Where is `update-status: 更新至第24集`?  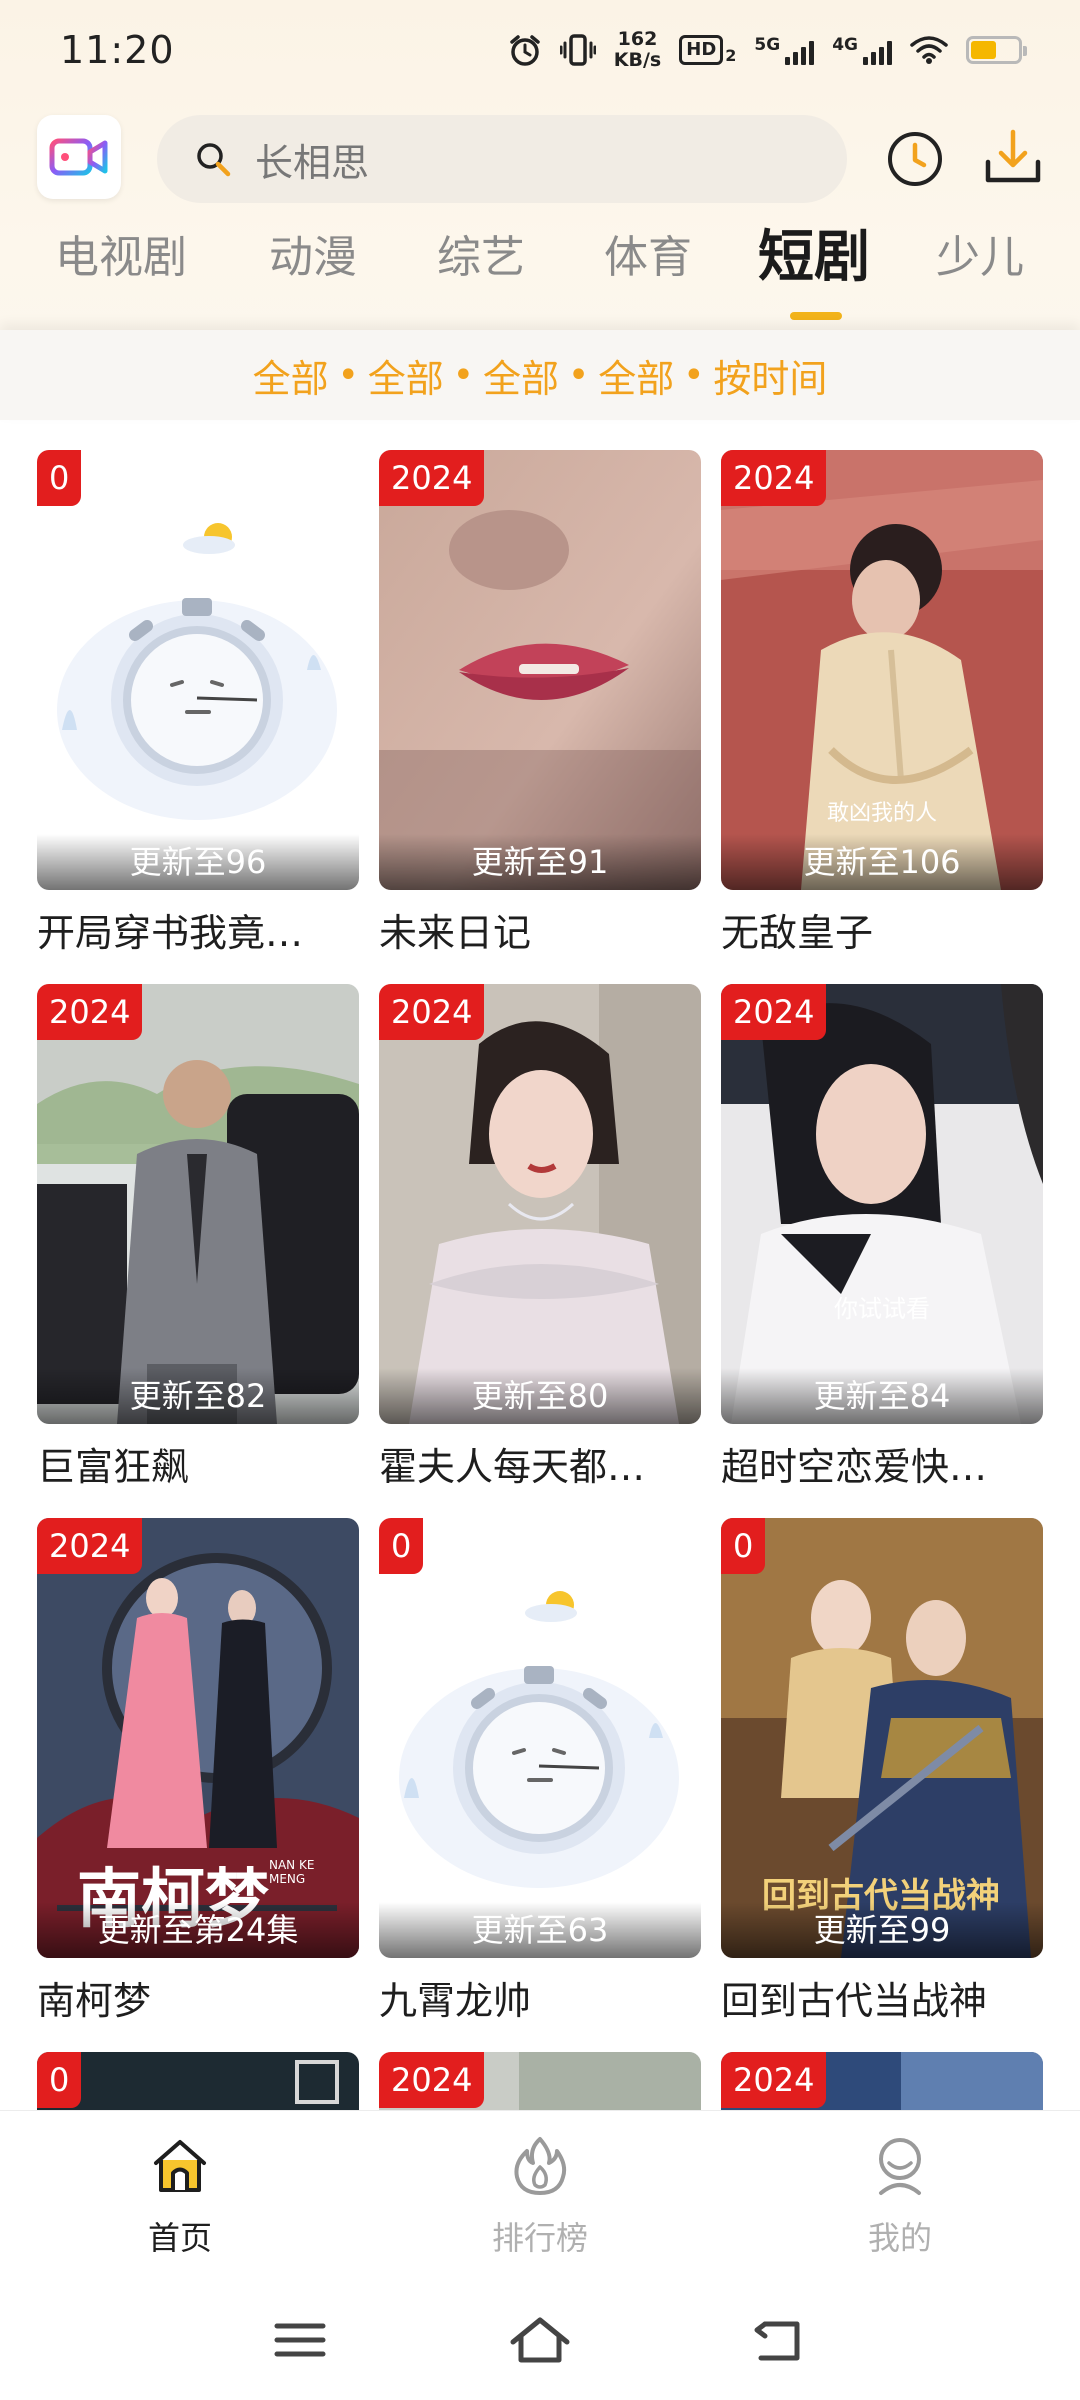 update-status: 更新至第24集 is located at coordinates (198, 1930).